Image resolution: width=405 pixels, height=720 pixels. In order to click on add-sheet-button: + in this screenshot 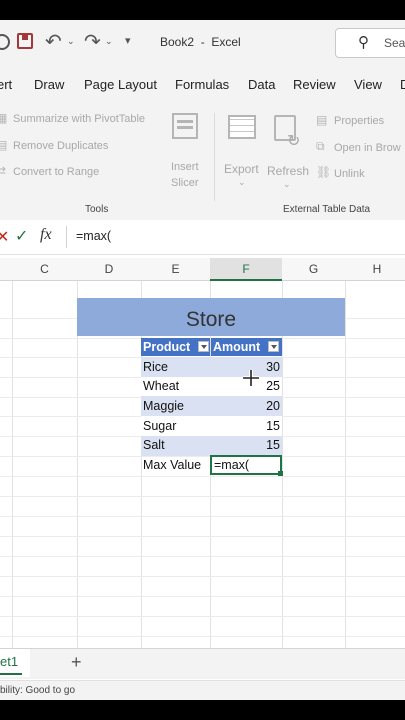, I will do `click(76, 662)`.